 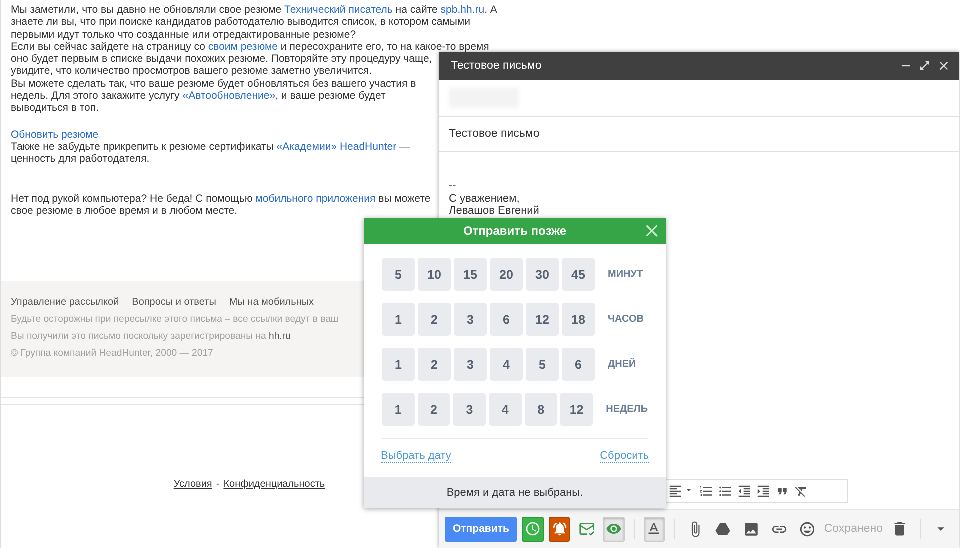 What do you see at coordinates (271, 302) in the screenshot?
I see `footer-link: Мы на мобильных` at bounding box center [271, 302].